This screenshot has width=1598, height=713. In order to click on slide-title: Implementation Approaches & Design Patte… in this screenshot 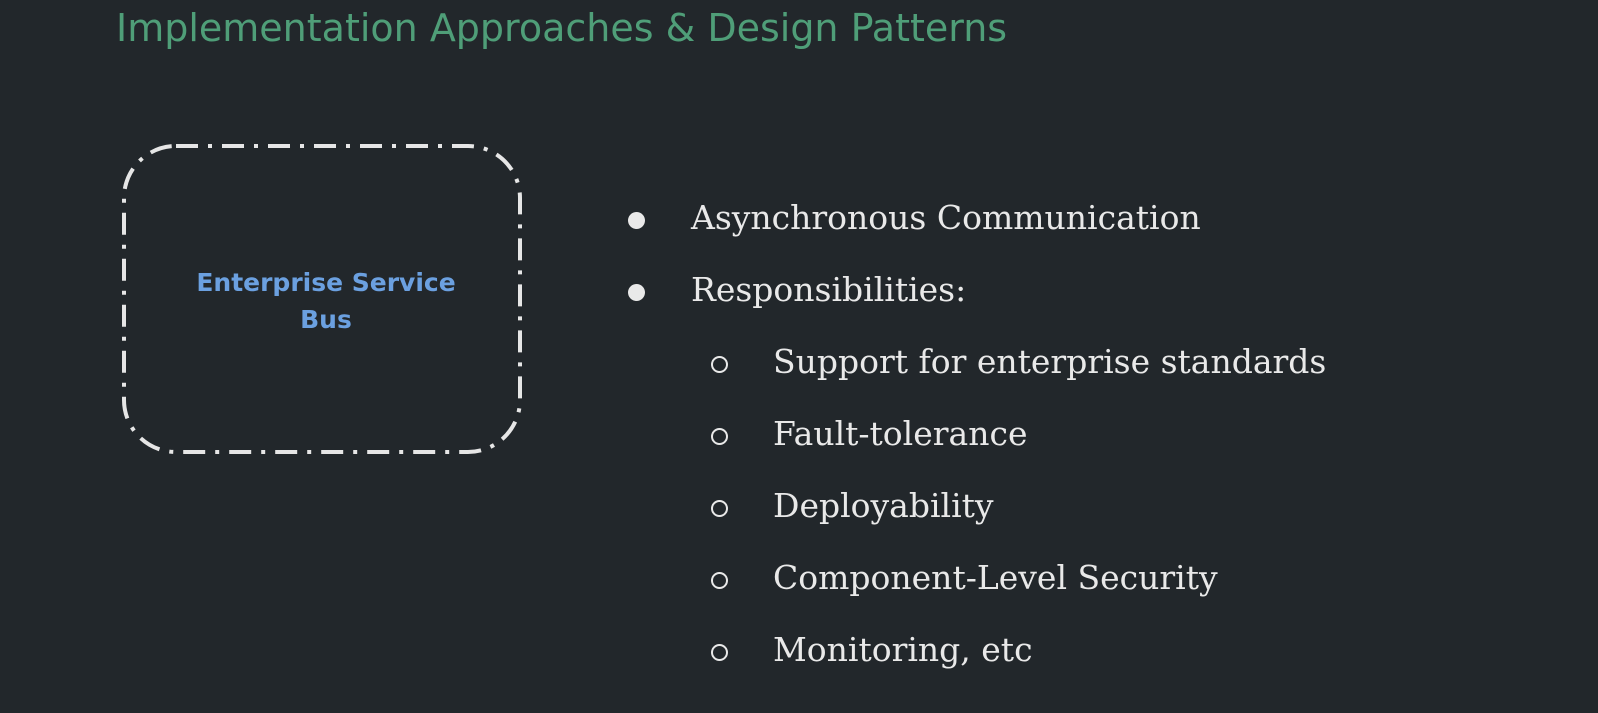, I will do `click(562, 28)`.